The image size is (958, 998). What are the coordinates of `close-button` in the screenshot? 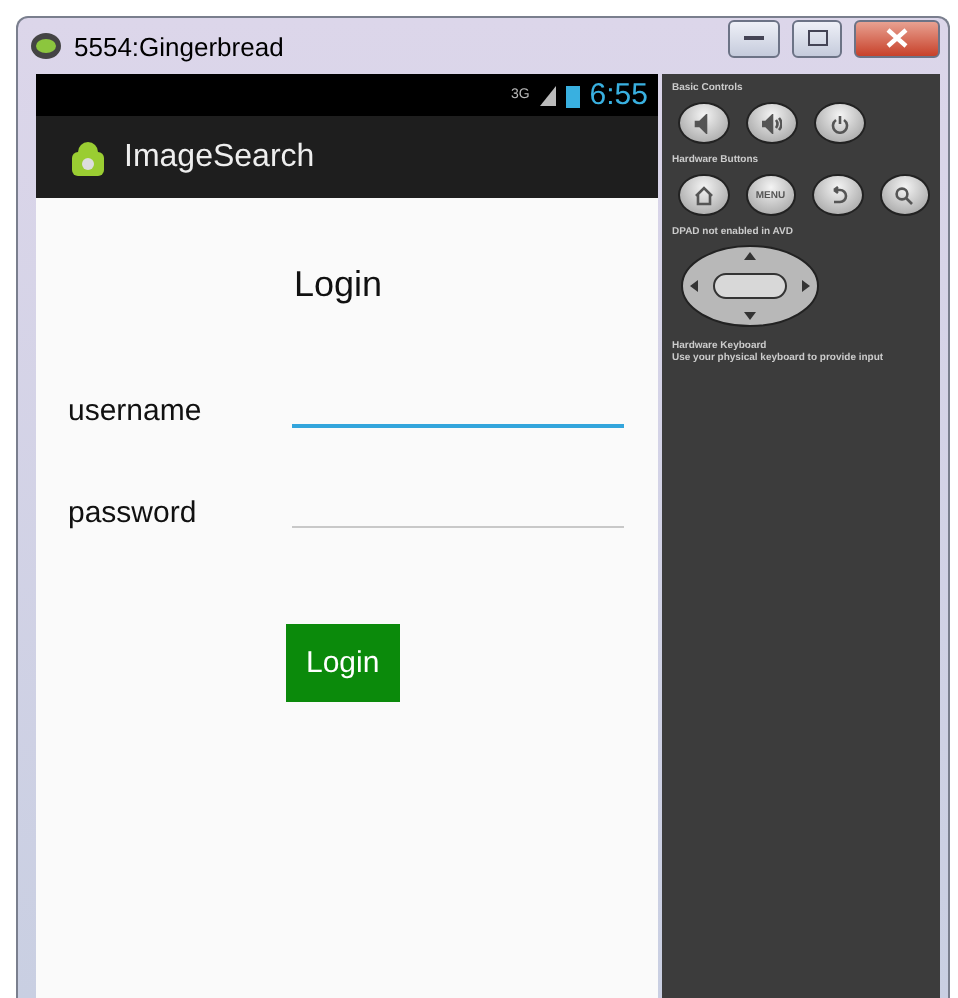 It's located at (897, 38).